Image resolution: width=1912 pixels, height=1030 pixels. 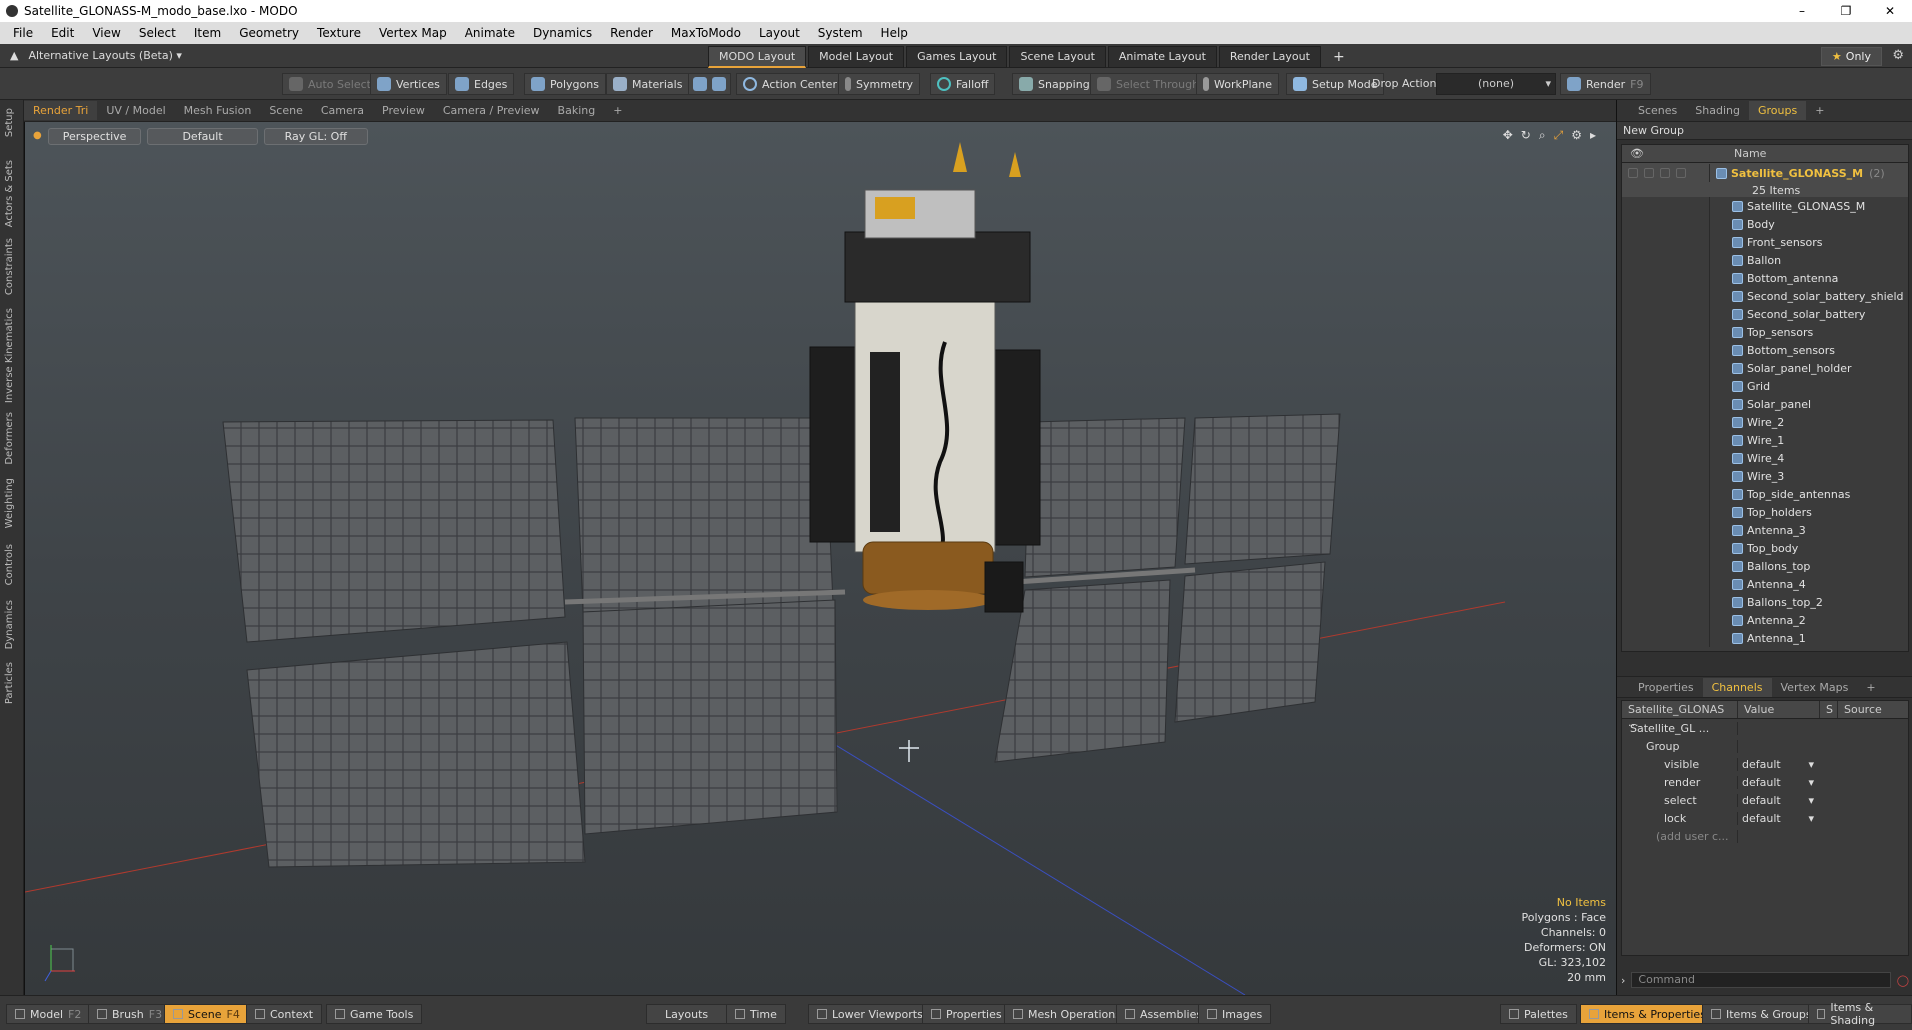 What do you see at coordinates (135, 110) in the screenshot?
I see `tab-uv-model: UV / Model` at bounding box center [135, 110].